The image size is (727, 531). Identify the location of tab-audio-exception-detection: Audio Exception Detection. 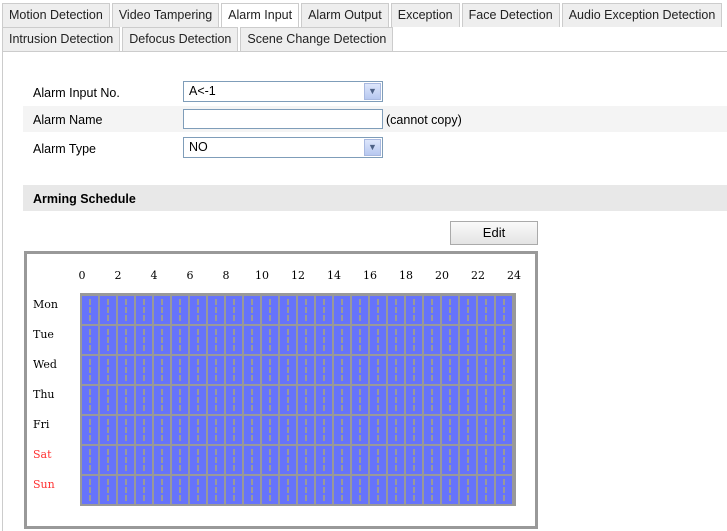
(642, 15).